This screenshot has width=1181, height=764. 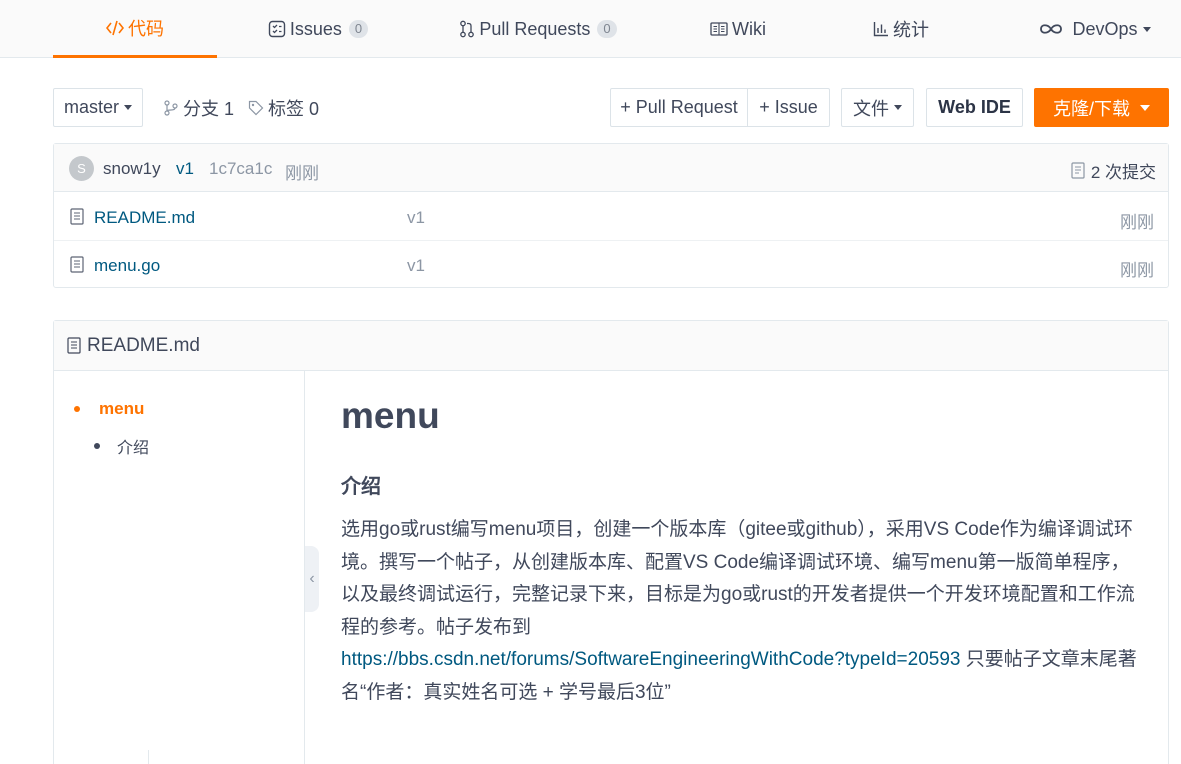 What do you see at coordinates (535, 28) in the screenshot?
I see `tab-pull-requests-label: Pull Requests` at bounding box center [535, 28].